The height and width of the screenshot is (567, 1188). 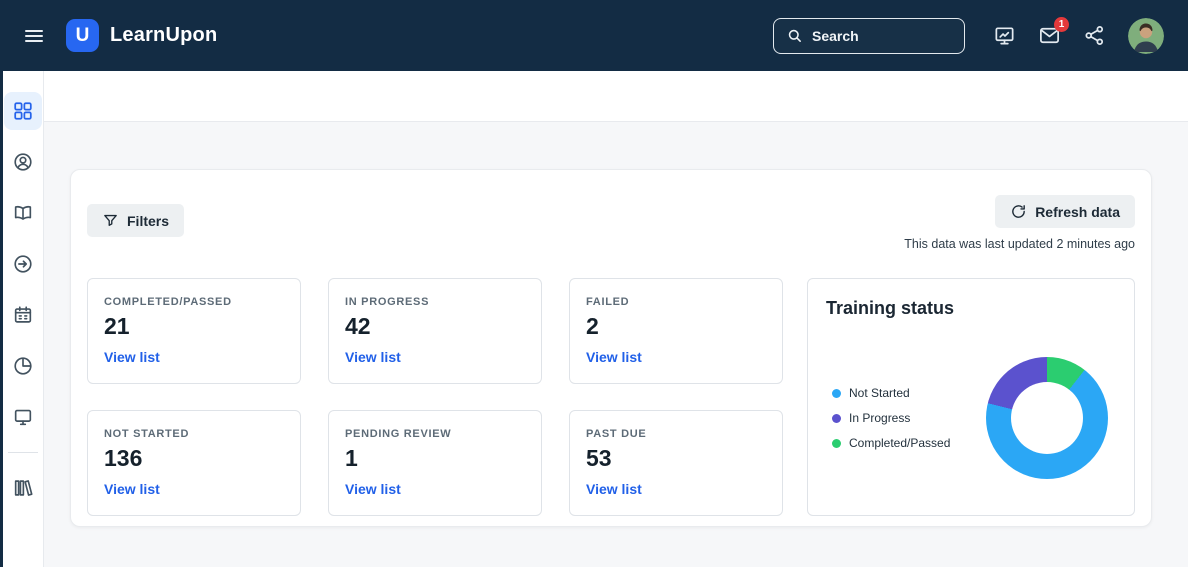 What do you see at coordinates (387, 302) in the screenshot?
I see `stat-label: IN PROGRESS` at bounding box center [387, 302].